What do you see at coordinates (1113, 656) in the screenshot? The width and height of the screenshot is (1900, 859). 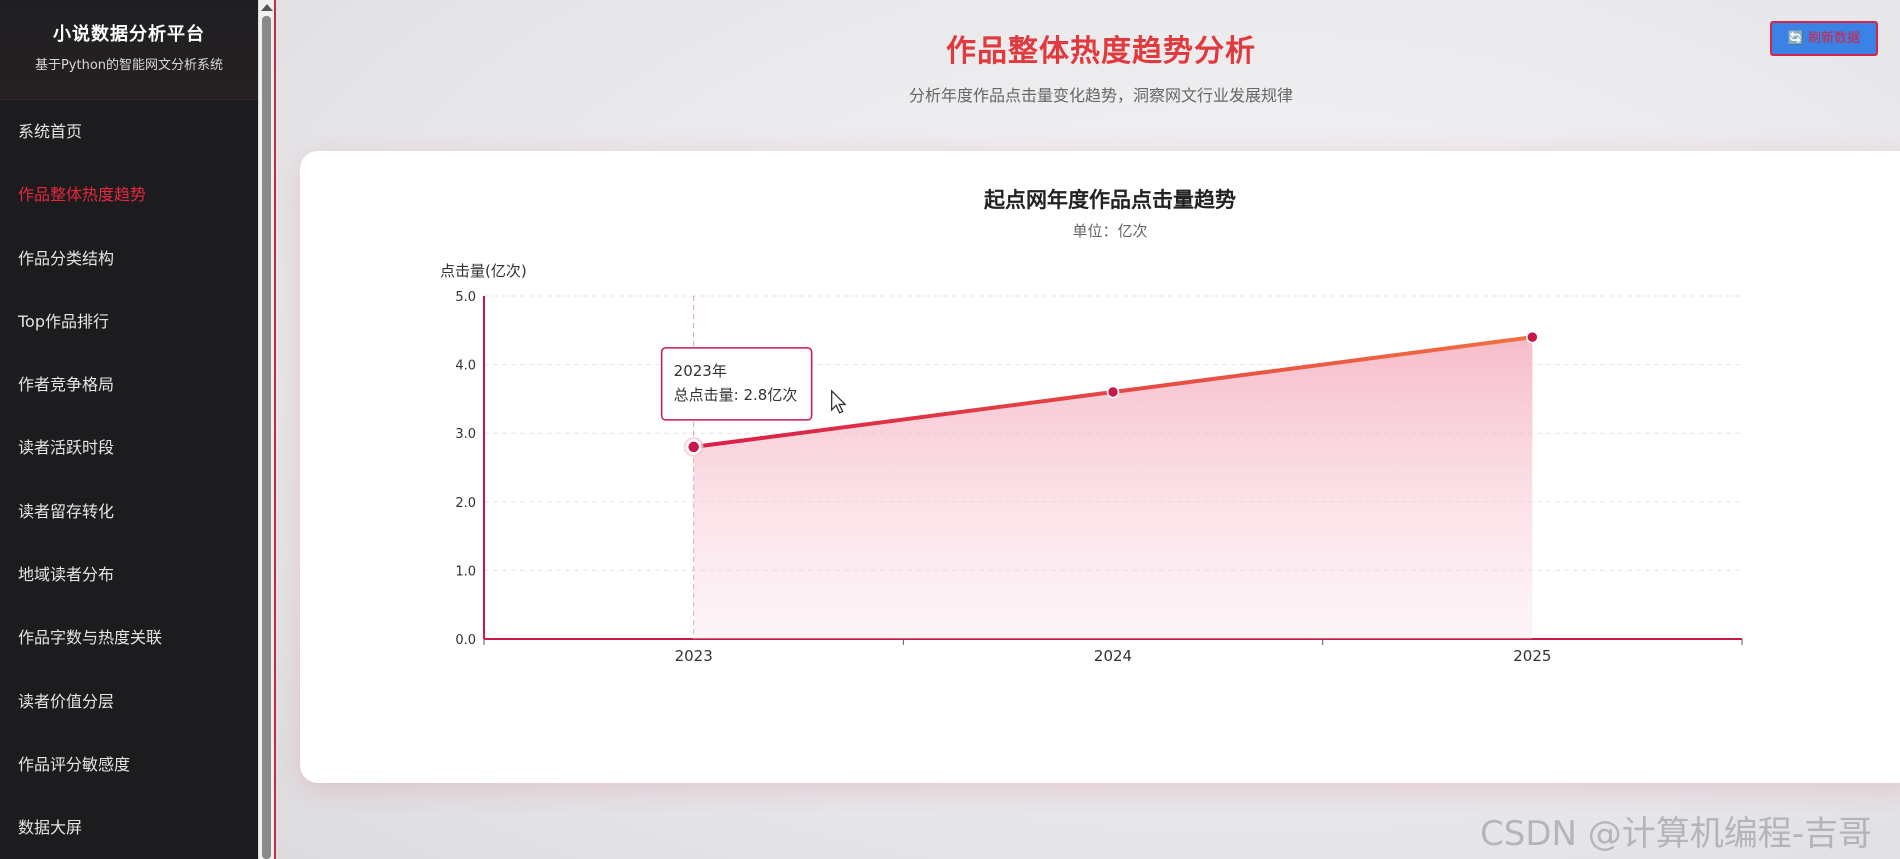 I see `x-tick-label: 2024` at bounding box center [1113, 656].